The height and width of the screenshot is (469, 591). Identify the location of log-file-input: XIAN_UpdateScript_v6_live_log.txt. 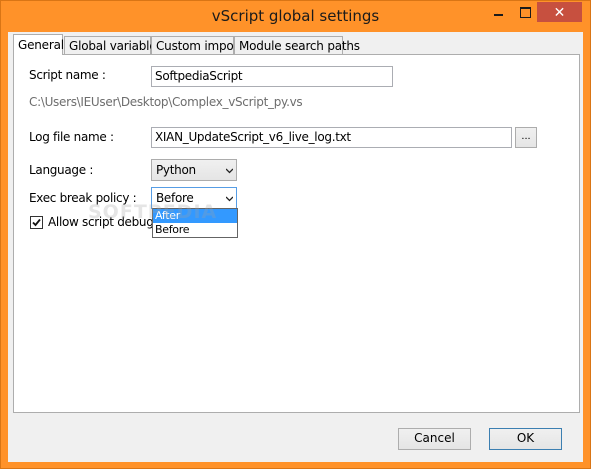
(331, 137).